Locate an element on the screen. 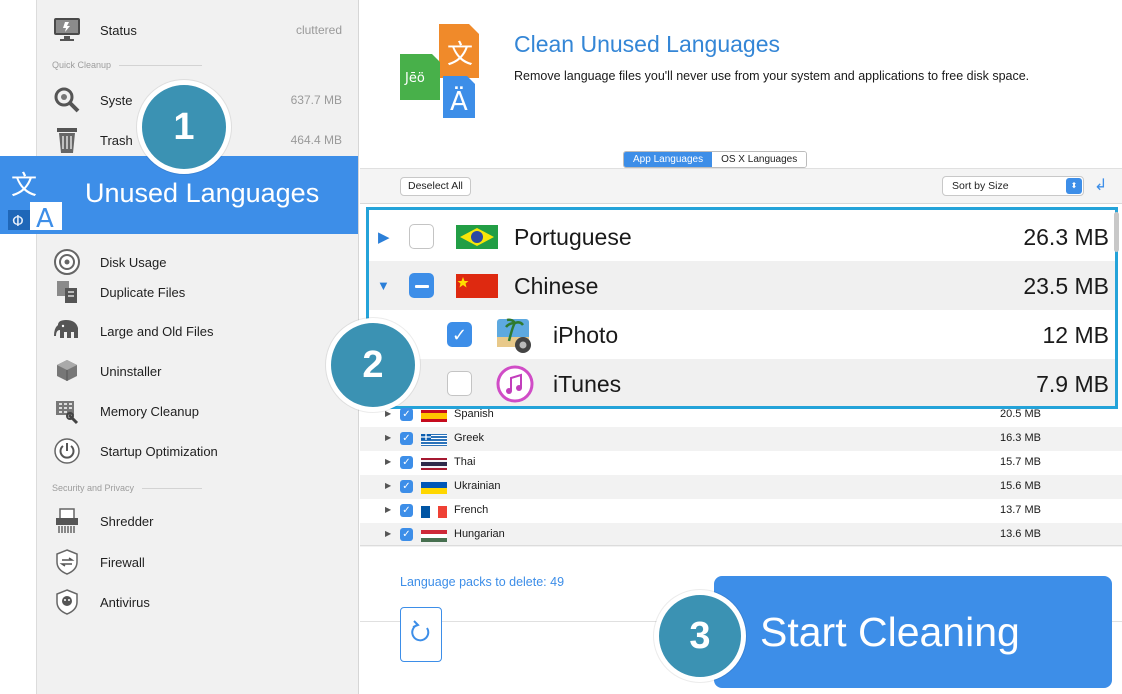 The width and height of the screenshot is (1122, 694). refresh-button is located at coordinates (421, 634).